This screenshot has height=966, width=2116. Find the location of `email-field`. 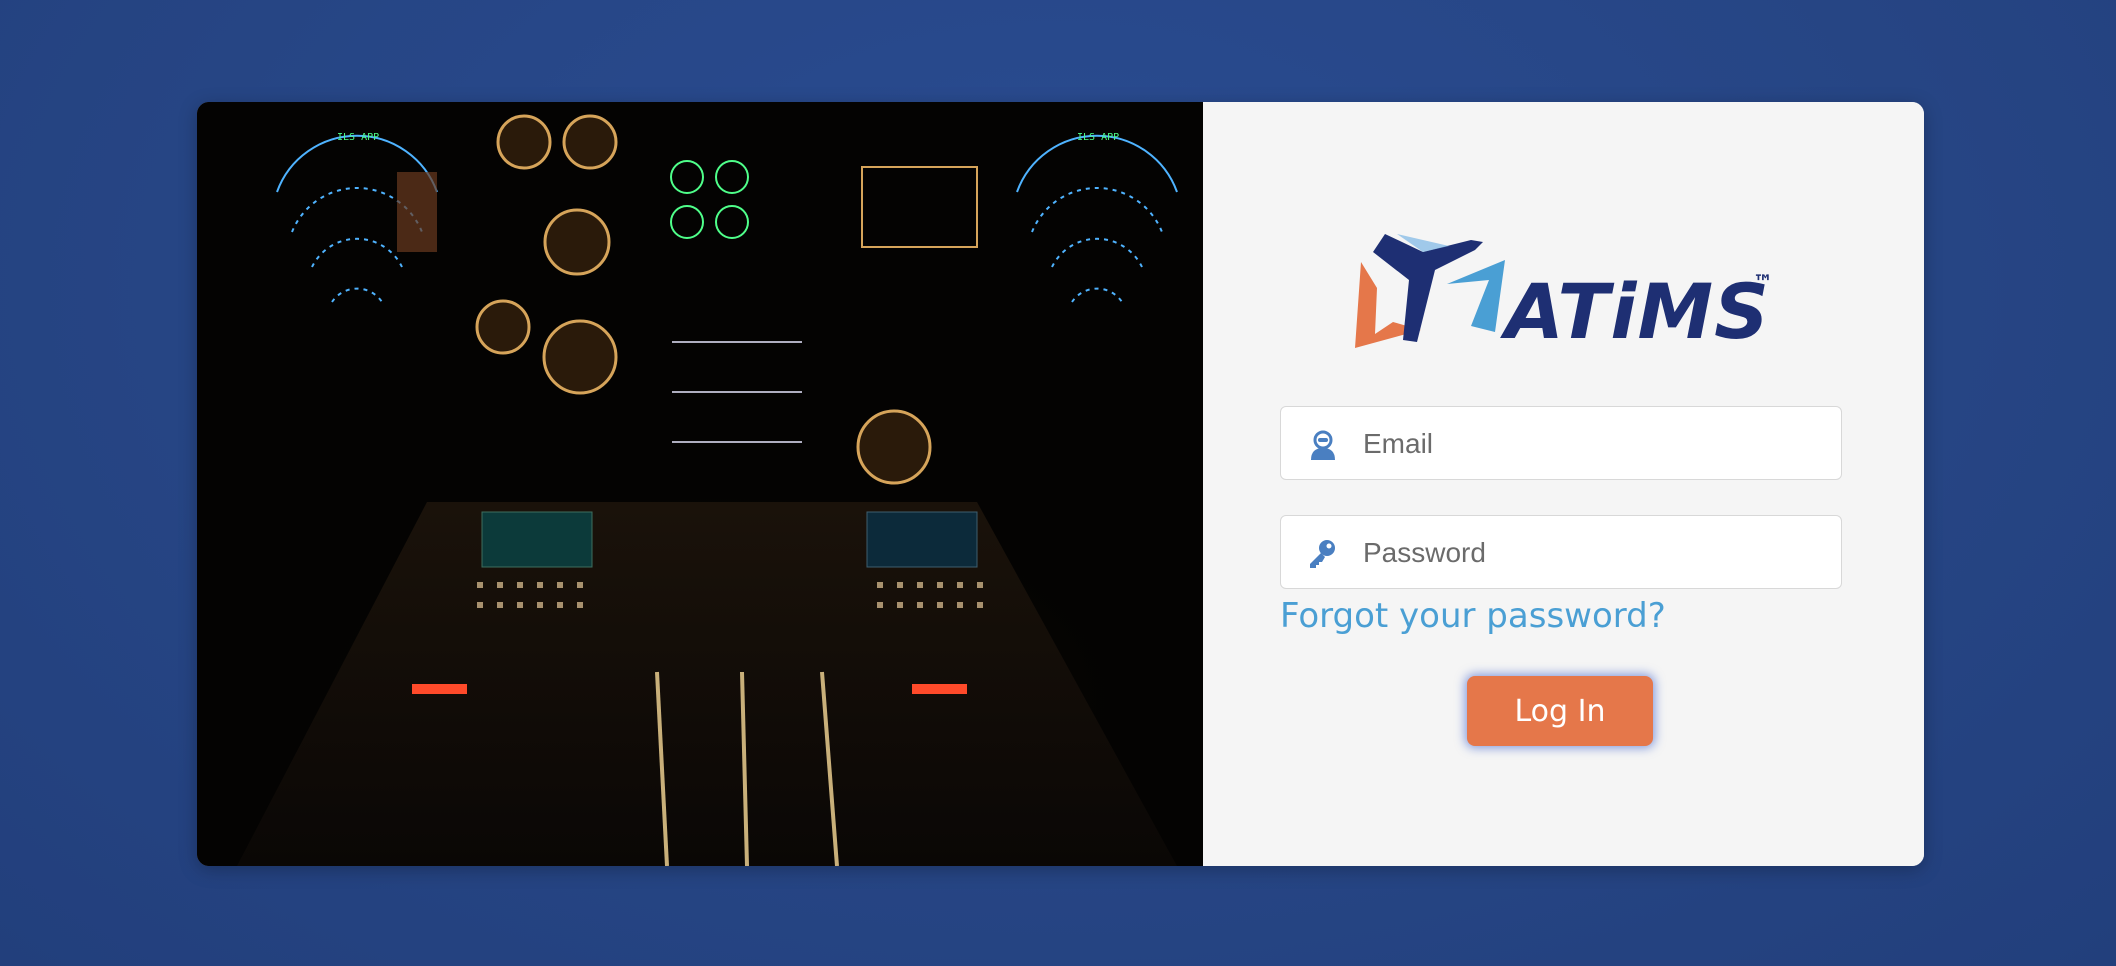

email-field is located at coordinates (1561, 443).